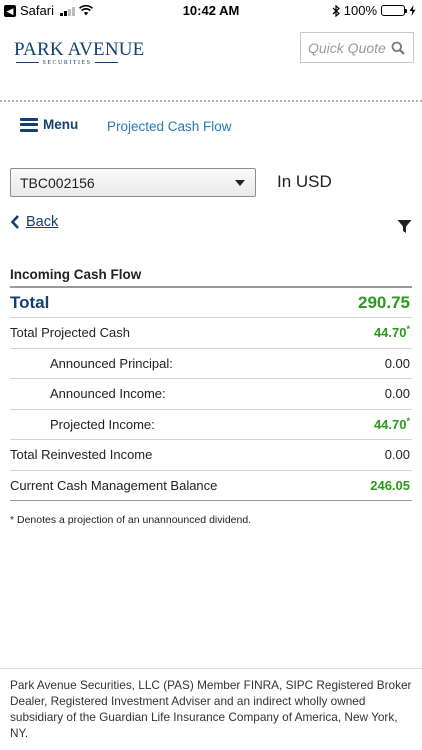  What do you see at coordinates (304, 181) in the screenshot?
I see `currency-label: In USD` at bounding box center [304, 181].